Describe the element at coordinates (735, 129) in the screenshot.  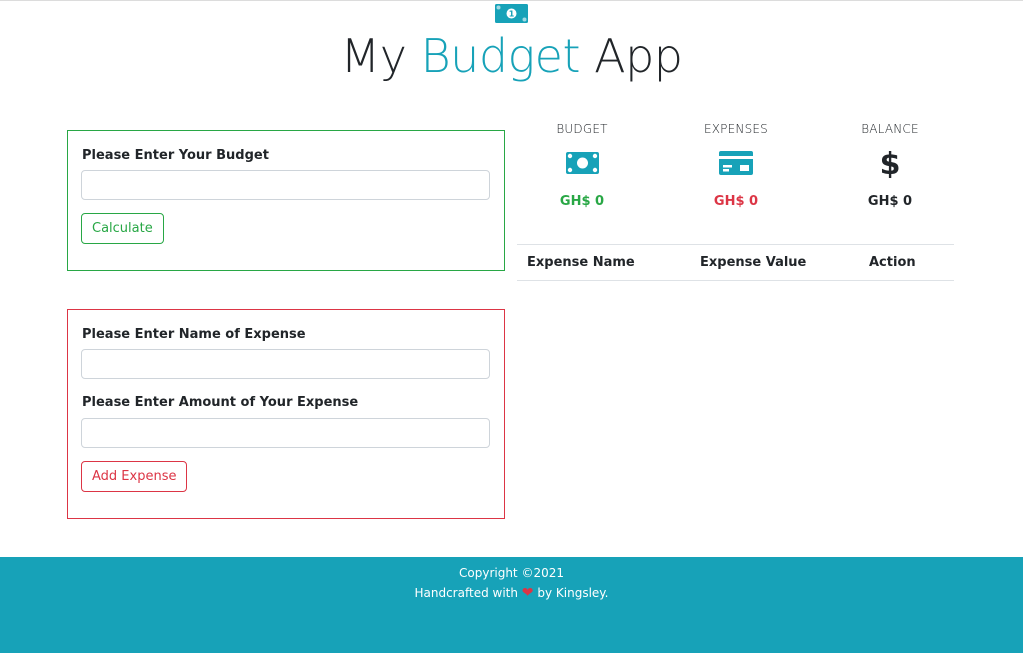
I see `expenses-stat-label: EXPENSES` at that location.